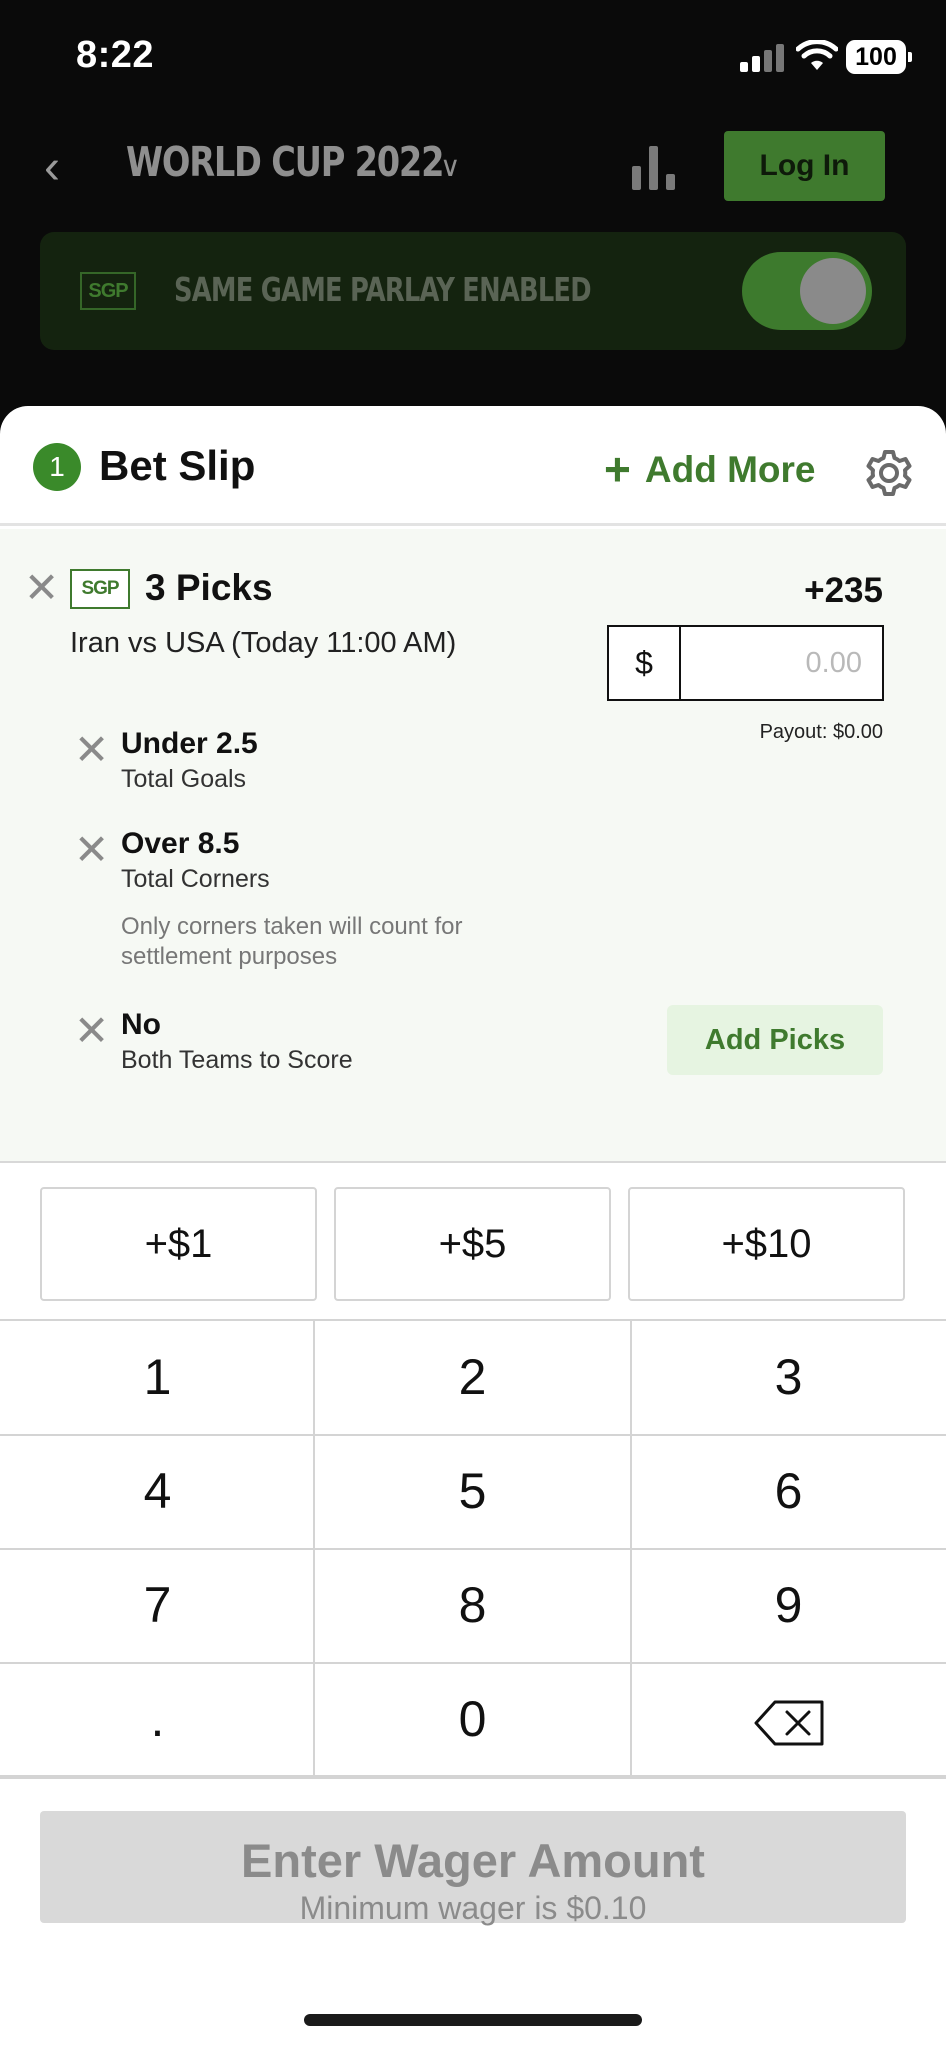 The width and height of the screenshot is (946, 2048). I want to click on bet-count-badge: 1, so click(57, 467).